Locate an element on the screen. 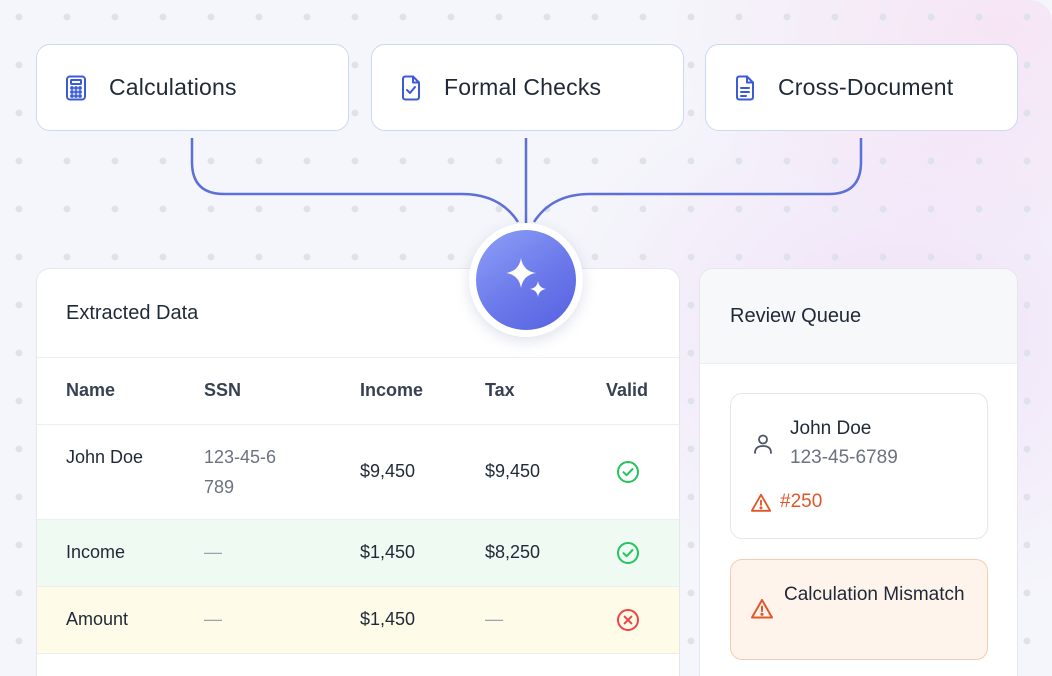 This screenshot has height=676, width=1052. column-header-valid: Valid is located at coordinates (627, 390).